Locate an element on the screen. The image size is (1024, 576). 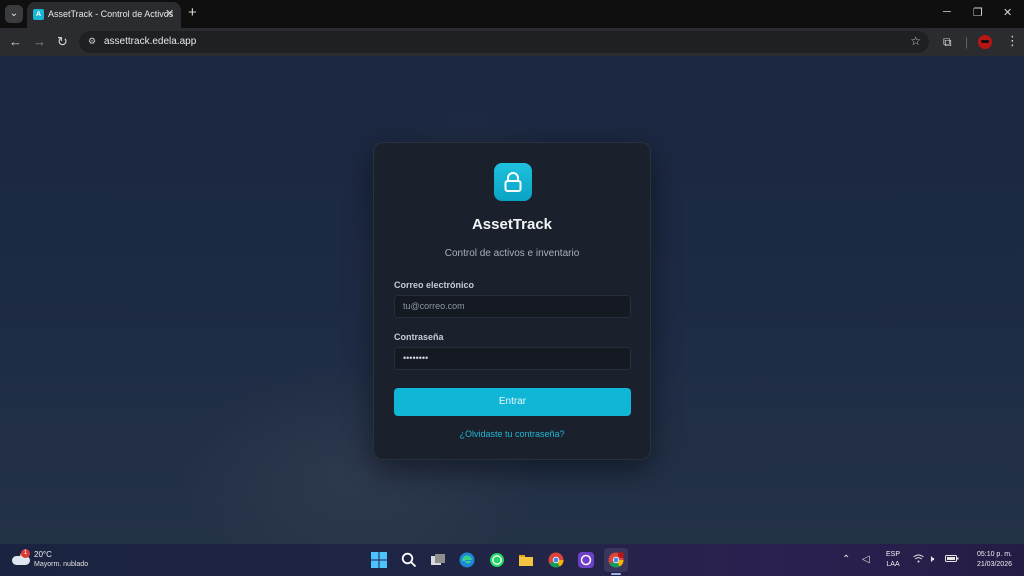
chrome-profile-icon is located at coordinates (616, 560).